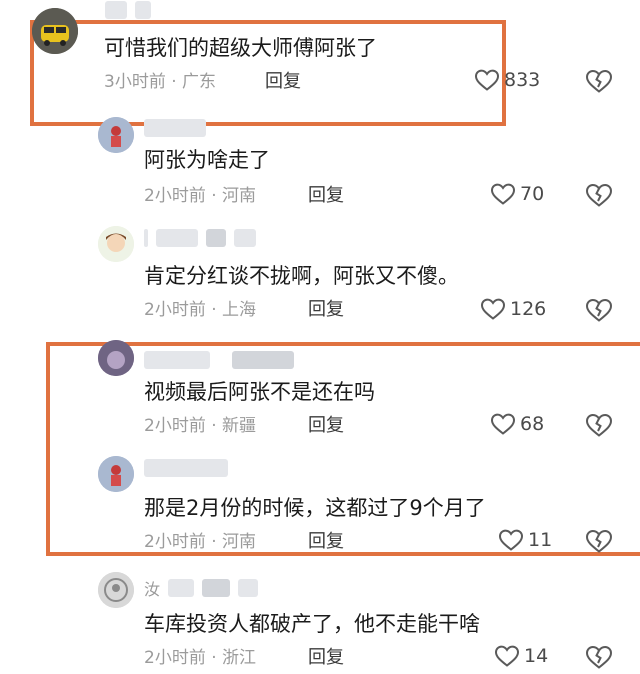  I want to click on comment-location: 广东, so click(199, 82).